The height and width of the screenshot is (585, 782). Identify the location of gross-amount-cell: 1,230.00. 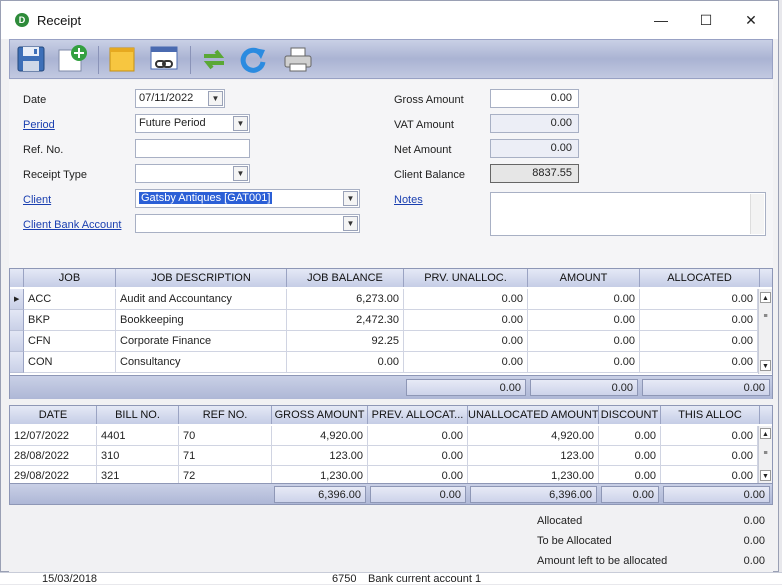
(320, 475).